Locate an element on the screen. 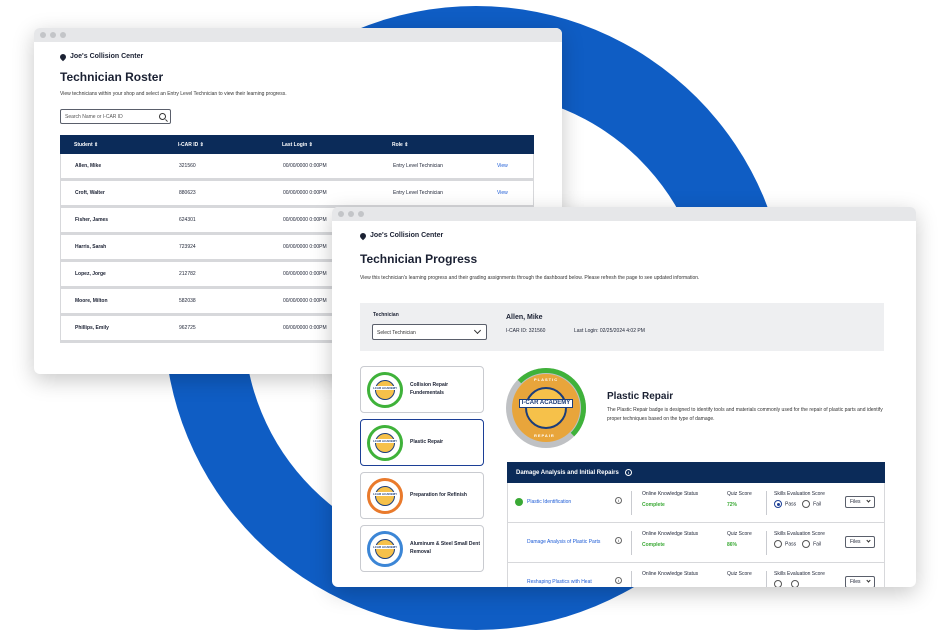  student-id: 962725 is located at coordinates (187, 328).